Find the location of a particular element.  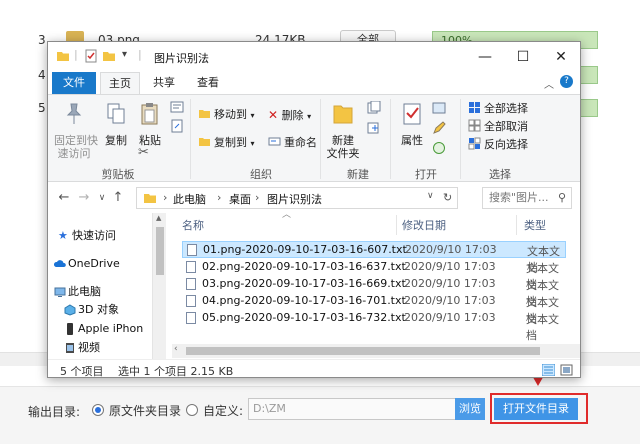

address-bar: › 此电脑 › 桌面 › 图片识别法 ∨ ↻ is located at coordinates (297, 198).